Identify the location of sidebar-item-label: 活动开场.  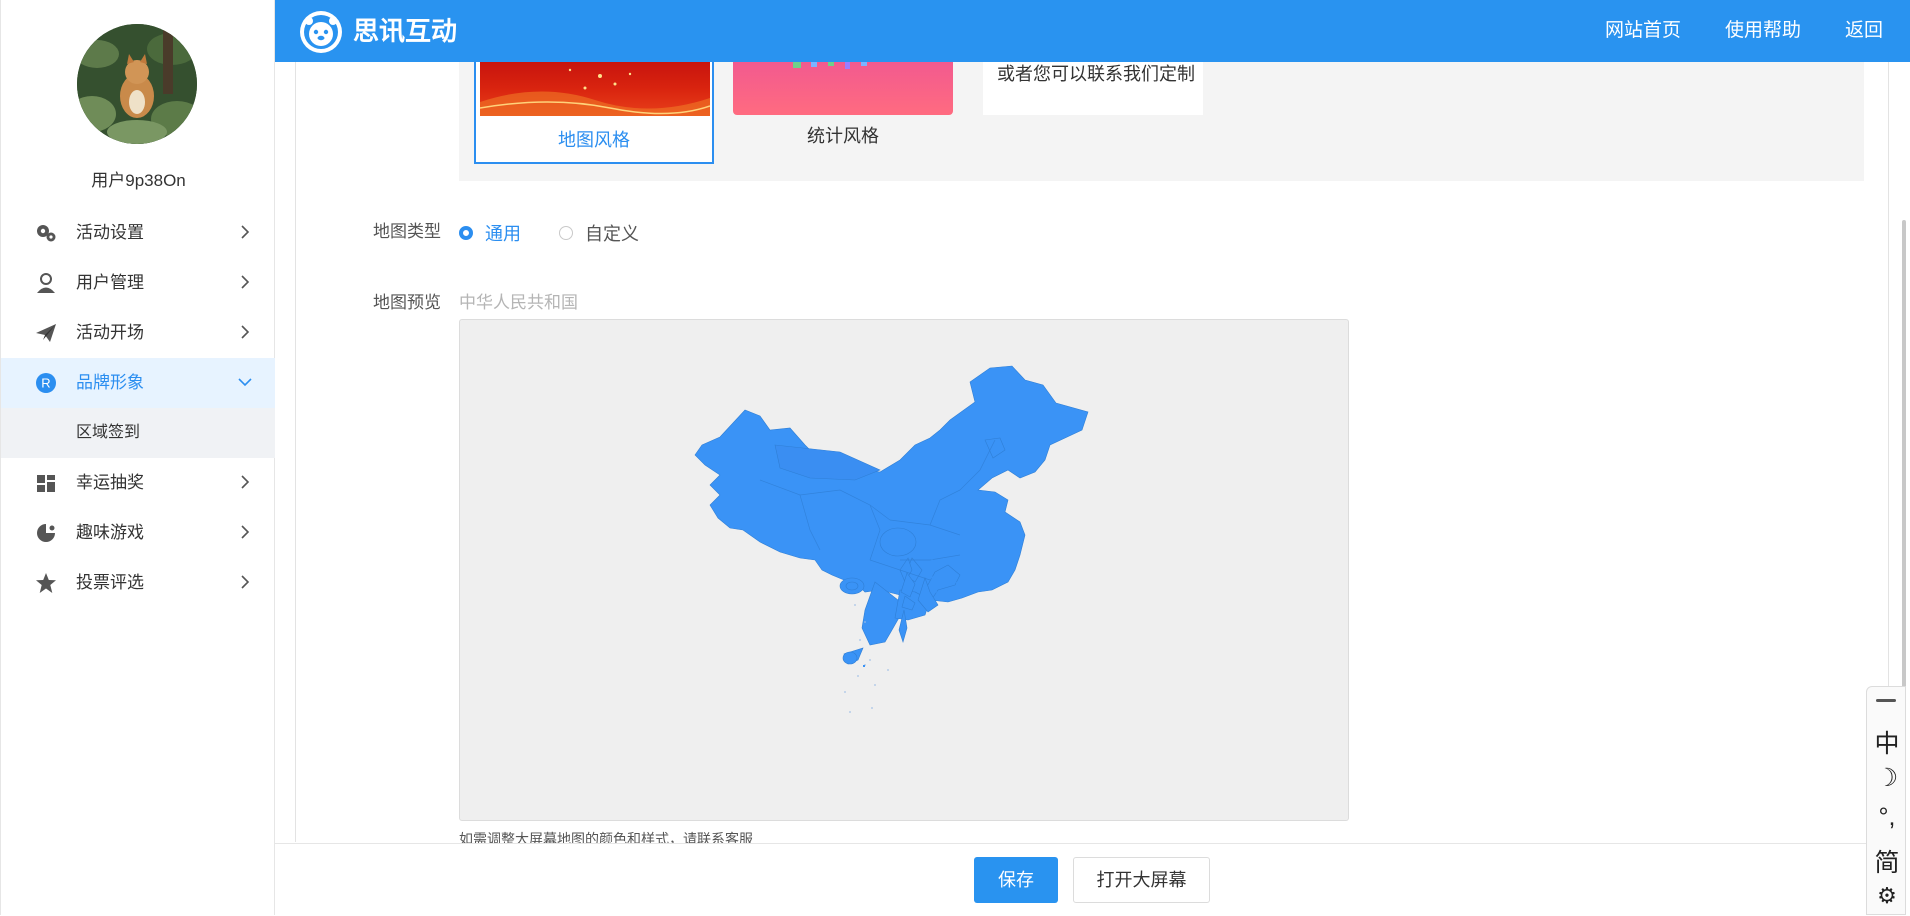
(110, 332).